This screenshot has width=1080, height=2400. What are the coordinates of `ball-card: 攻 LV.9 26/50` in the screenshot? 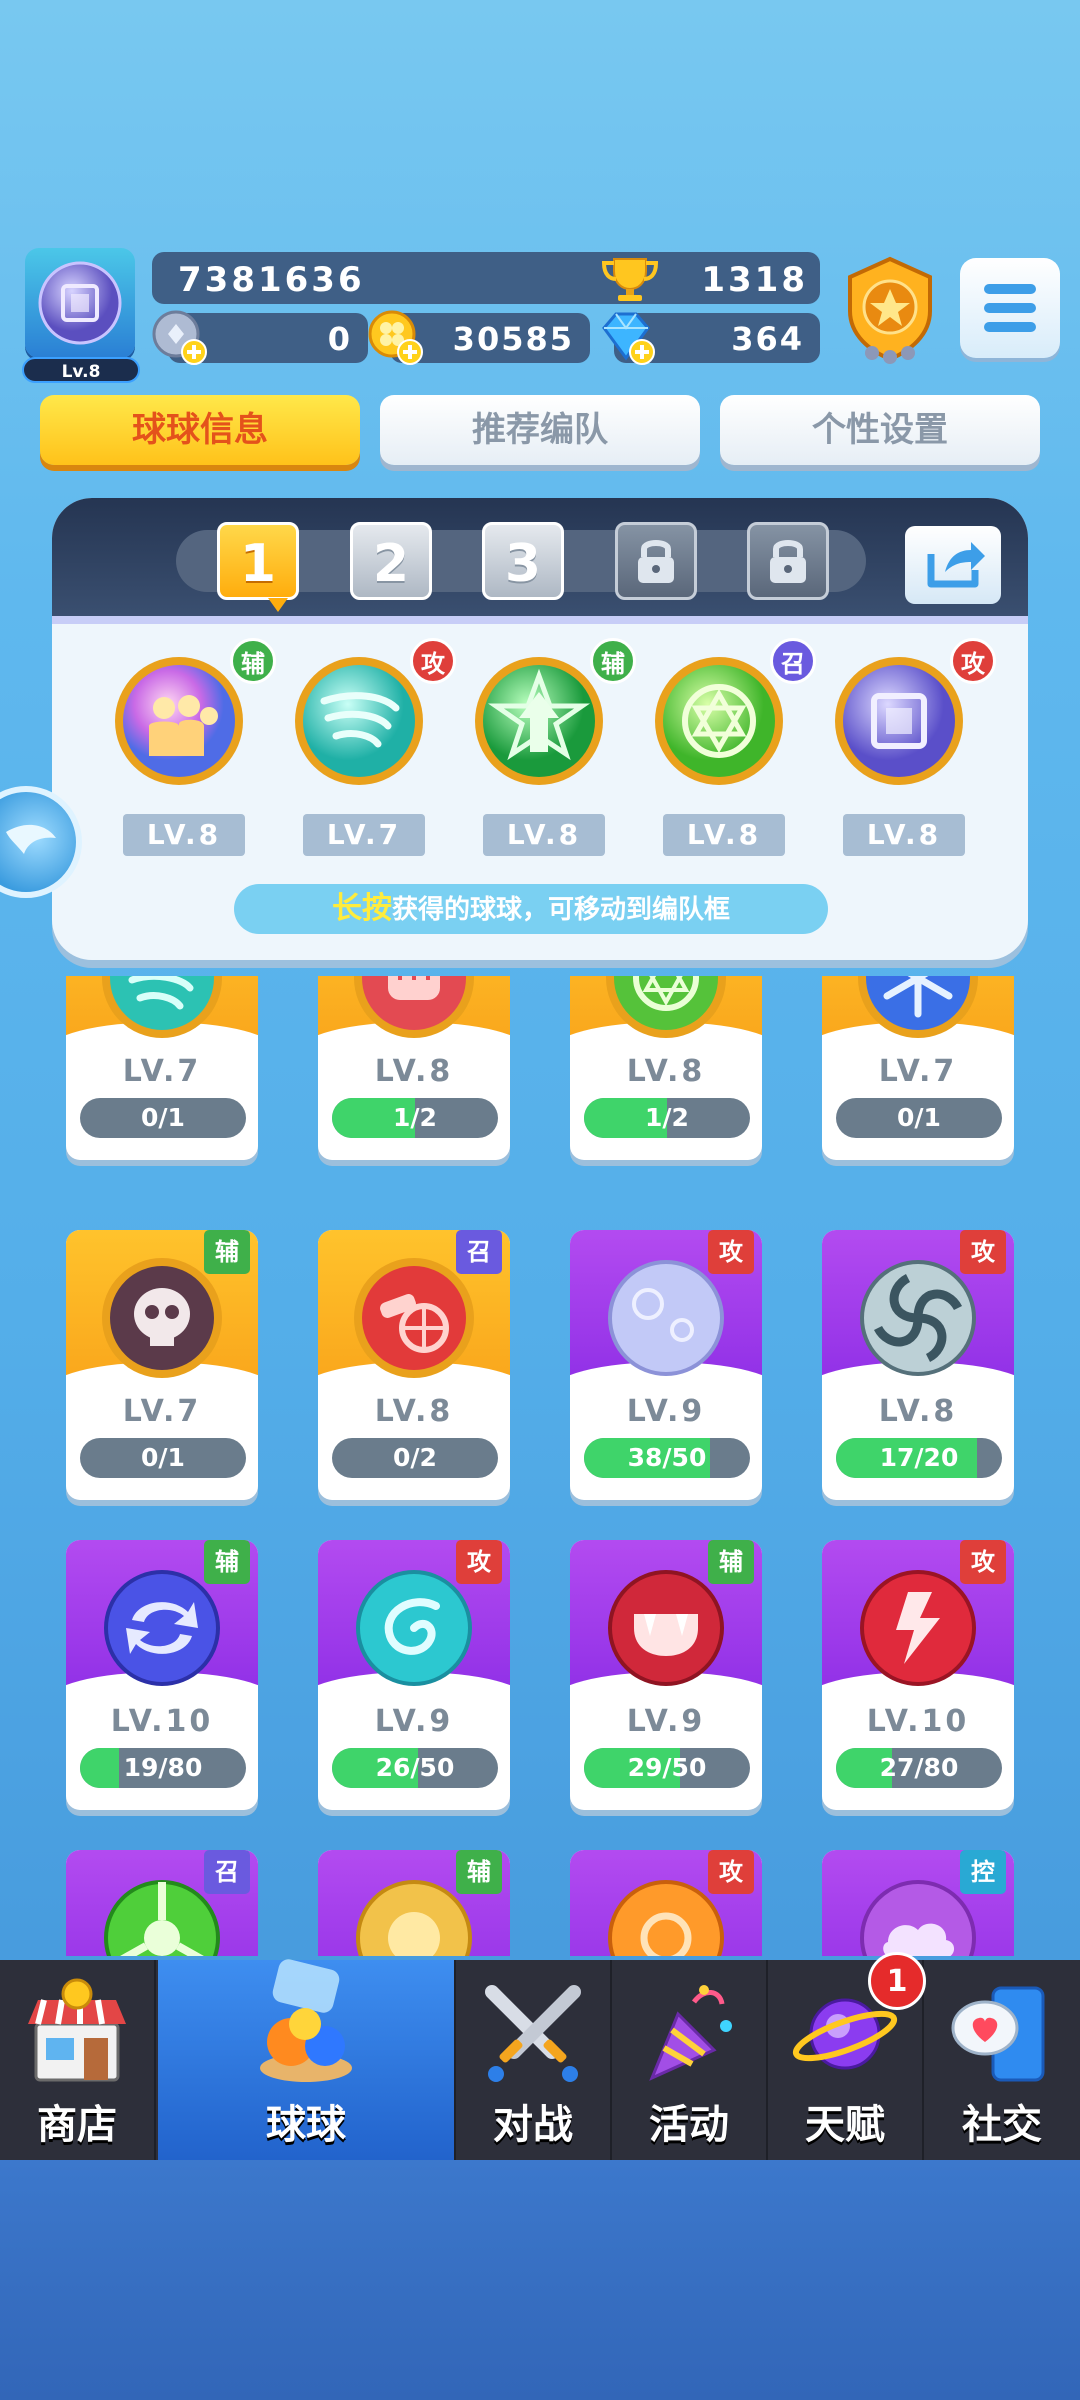 It's located at (414, 1675).